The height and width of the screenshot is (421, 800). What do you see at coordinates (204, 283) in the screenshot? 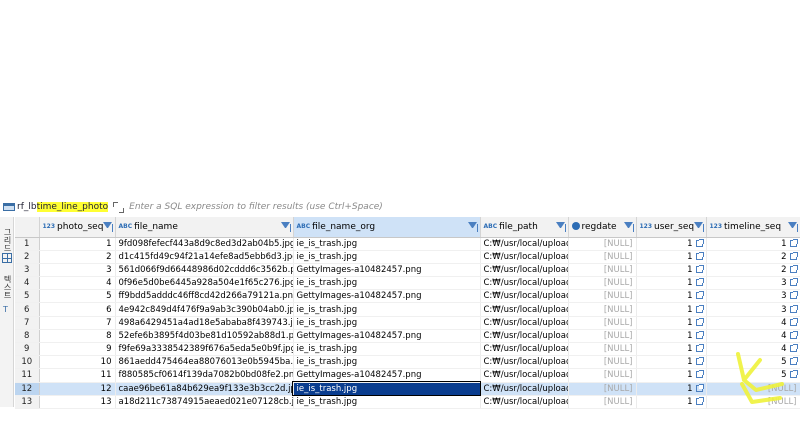
I see `cell-file-name: 0f96e5d0be6445a928a504e1f65c276.jpg` at bounding box center [204, 283].